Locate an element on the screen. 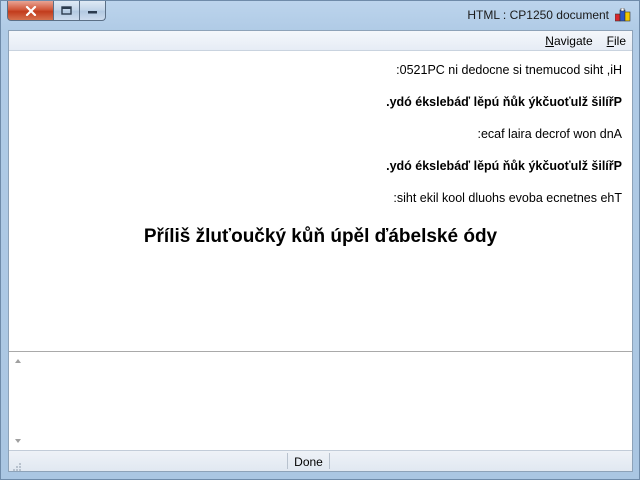  doc-line-sample-bold: Příliš žluťoučký kůň úpěl ďábelské ódy. is located at coordinates (504, 102).